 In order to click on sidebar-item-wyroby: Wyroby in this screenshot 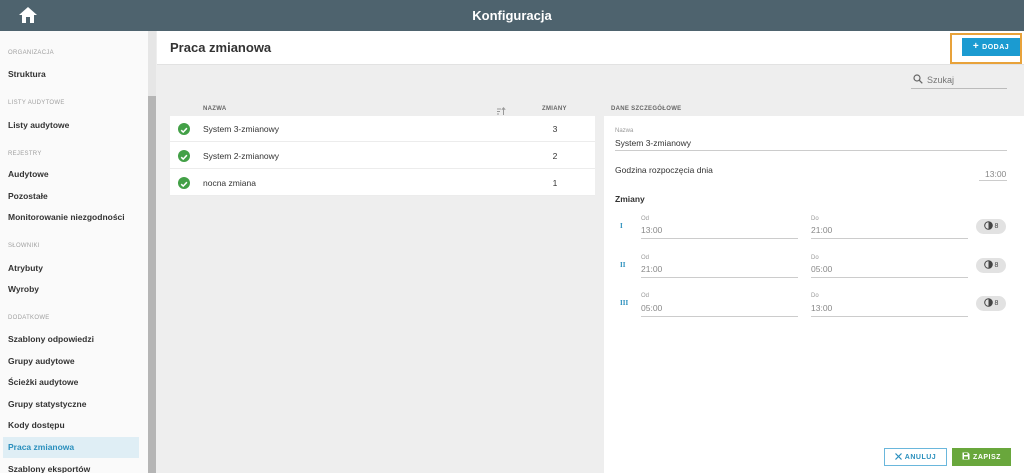, I will do `click(71, 289)`.